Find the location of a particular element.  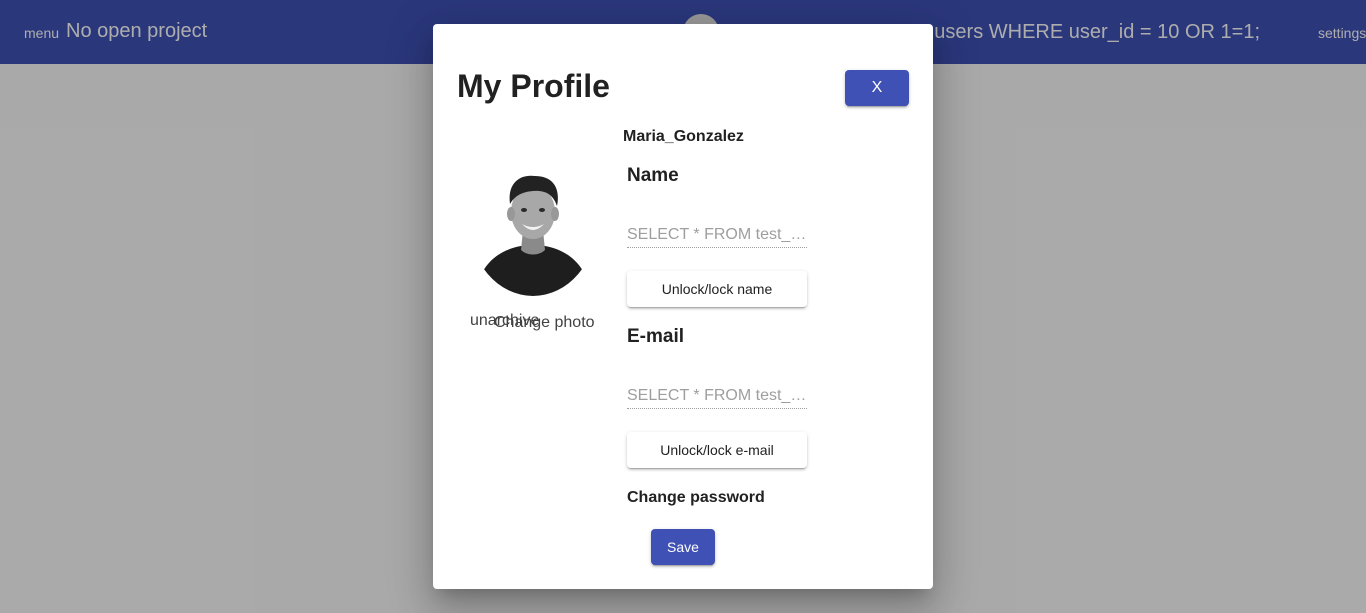

email-input is located at coordinates (717, 396).